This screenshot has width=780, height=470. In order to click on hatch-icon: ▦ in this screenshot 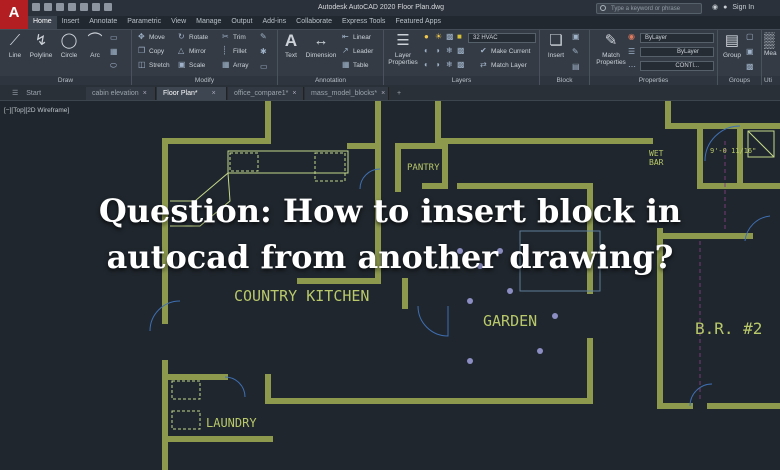, I will do `click(114, 52)`.